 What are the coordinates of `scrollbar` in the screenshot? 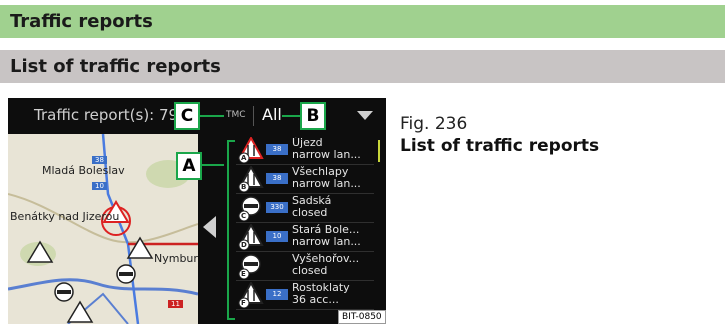 It's located at (379, 151).